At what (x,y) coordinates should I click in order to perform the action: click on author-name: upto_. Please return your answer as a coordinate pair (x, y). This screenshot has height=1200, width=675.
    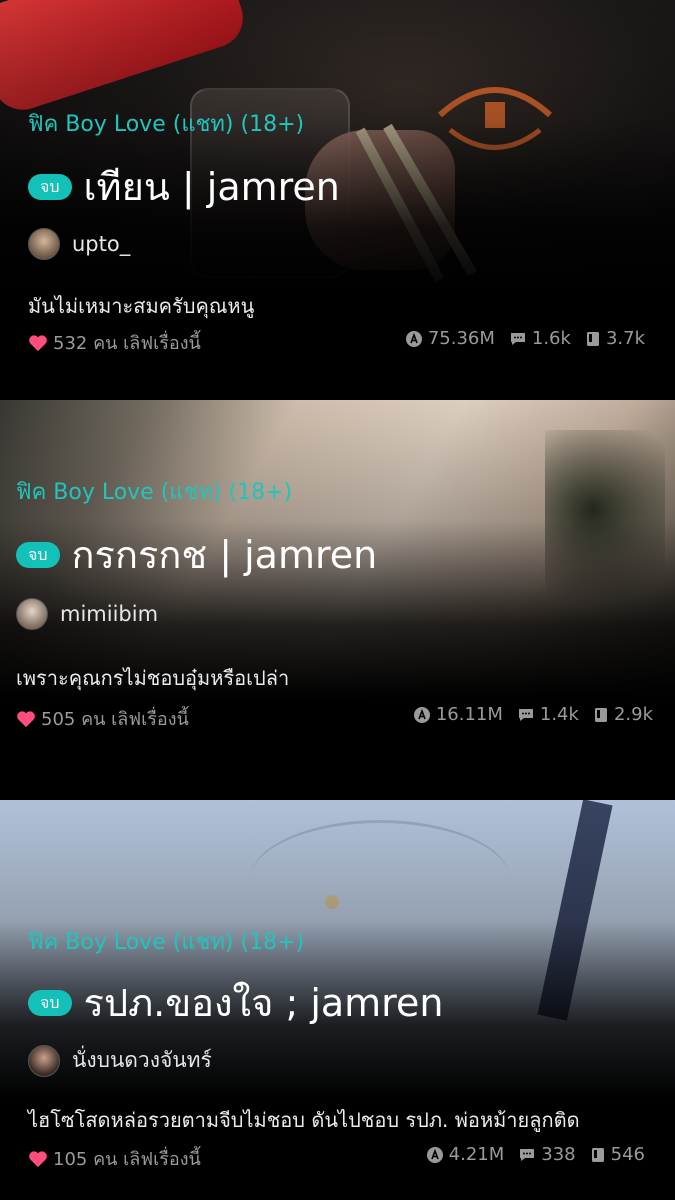
    Looking at the image, I should click on (101, 244).